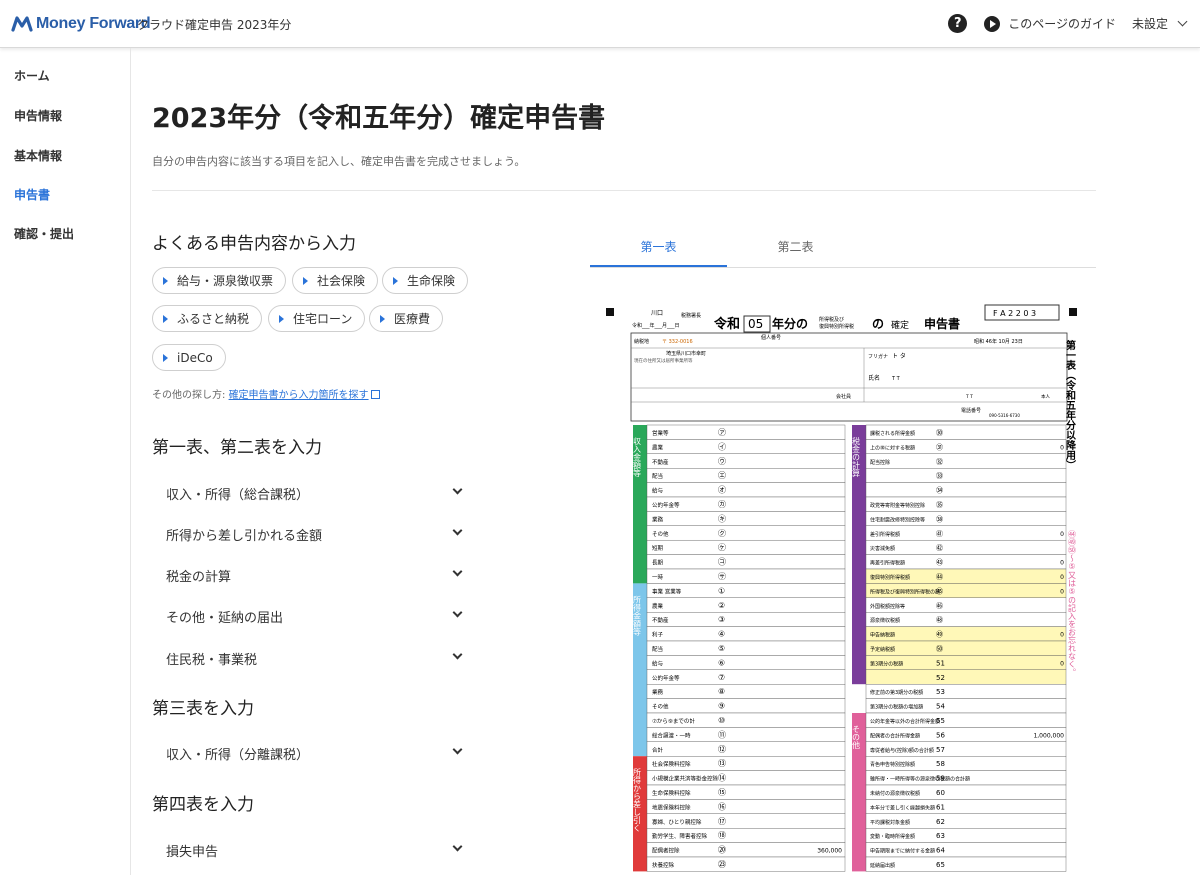 This screenshot has width=1200, height=875. I want to click on form-row-value: 360,000, so click(829, 851).